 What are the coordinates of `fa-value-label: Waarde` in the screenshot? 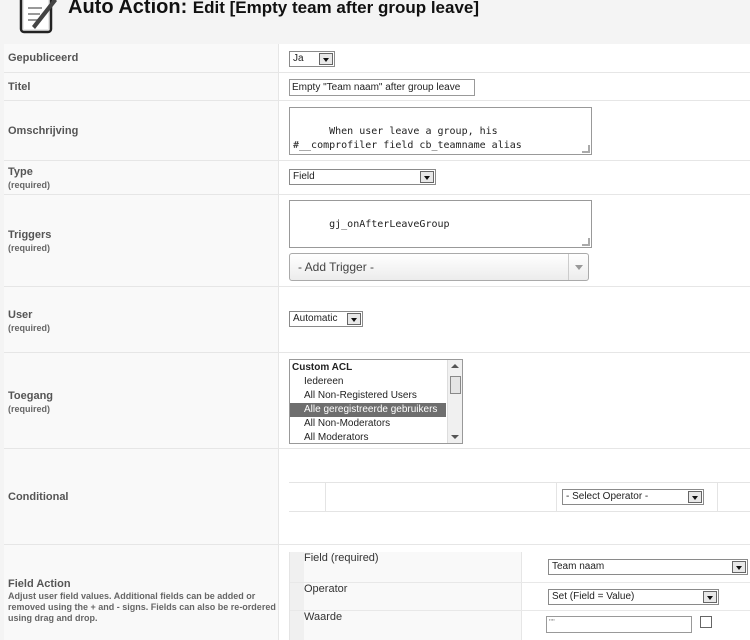 It's located at (323, 617).